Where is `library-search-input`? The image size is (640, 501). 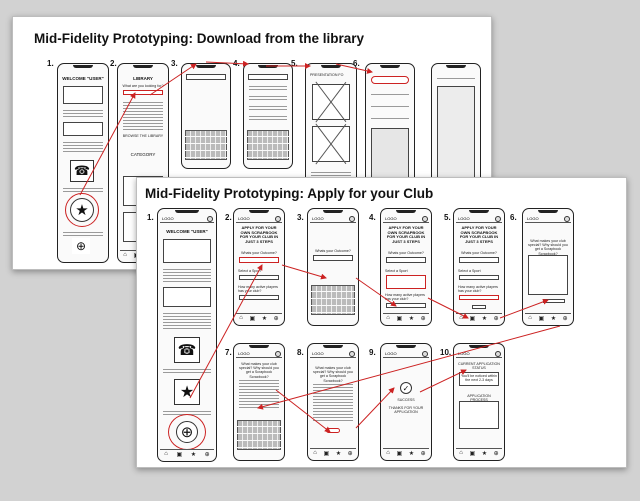 library-search-input is located at coordinates (143, 92).